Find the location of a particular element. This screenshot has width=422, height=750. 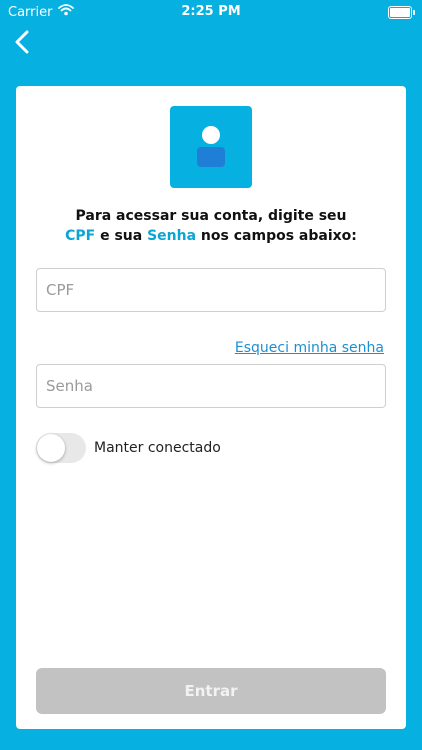

keep-connected-row: Manter conectado is located at coordinates (128, 448).